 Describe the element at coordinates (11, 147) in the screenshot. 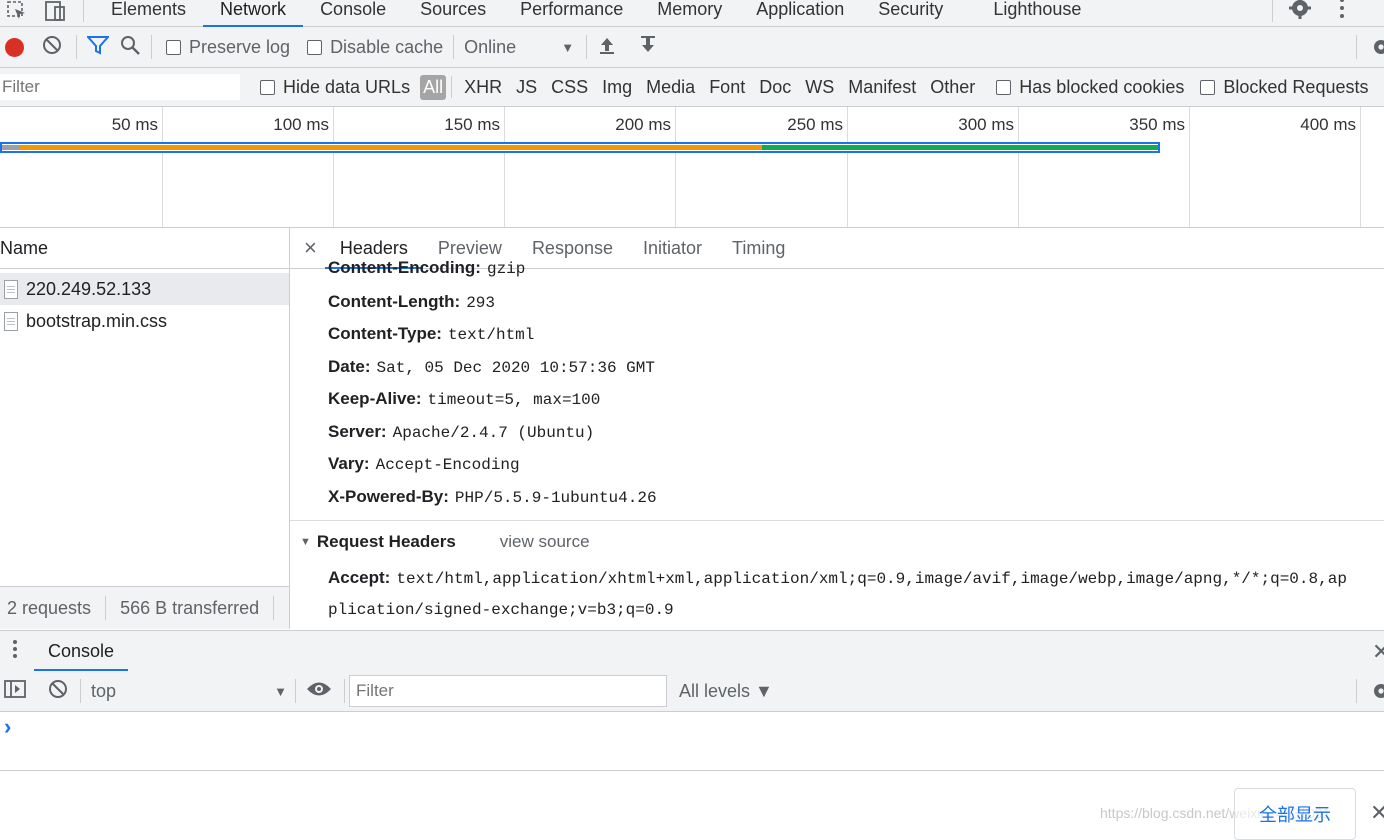

I see `queue-segment` at that location.